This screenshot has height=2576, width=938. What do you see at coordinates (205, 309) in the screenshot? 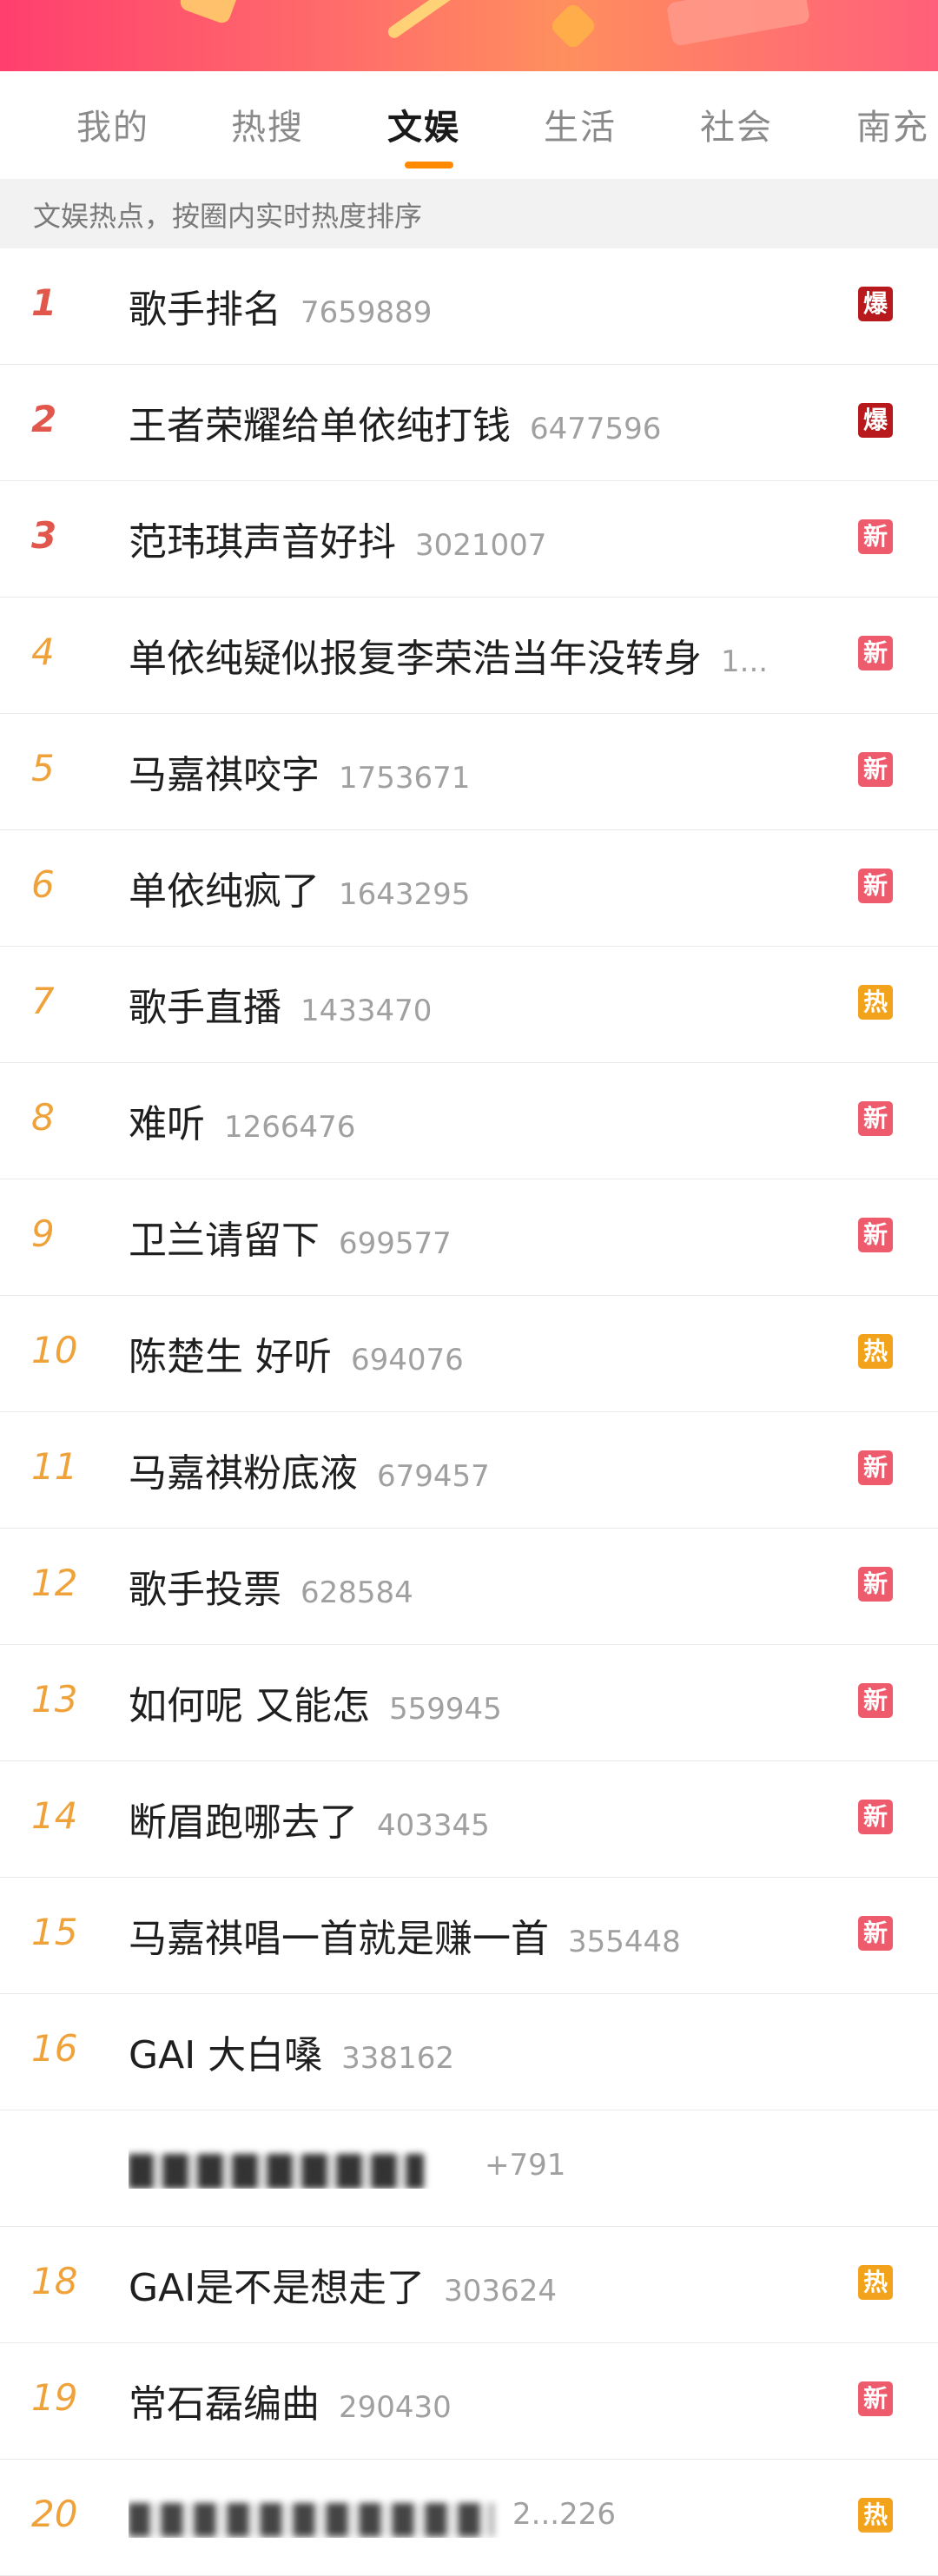
I see `hot-search-title: 歌手排名` at bounding box center [205, 309].